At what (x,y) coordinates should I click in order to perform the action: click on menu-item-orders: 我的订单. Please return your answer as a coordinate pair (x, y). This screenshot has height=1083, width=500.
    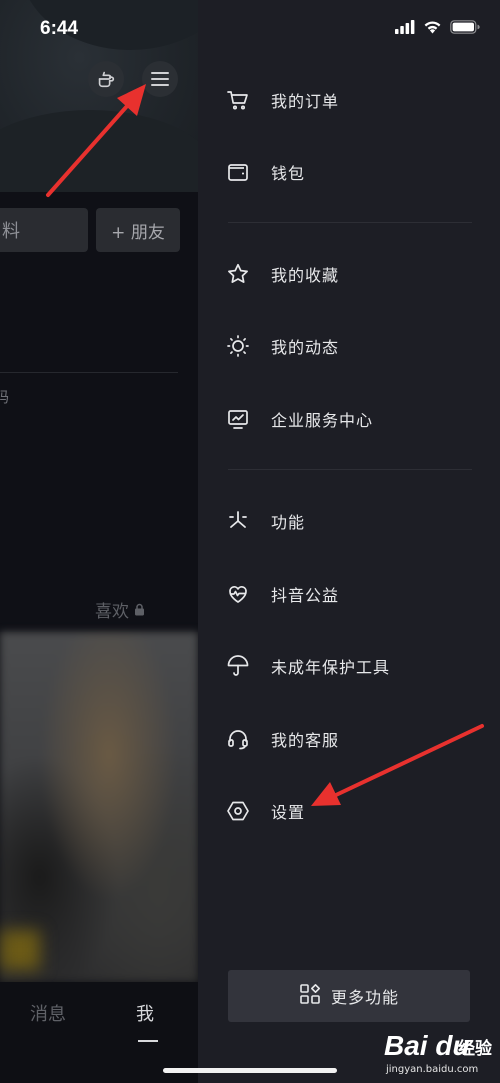
    Looking at the image, I should click on (282, 100).